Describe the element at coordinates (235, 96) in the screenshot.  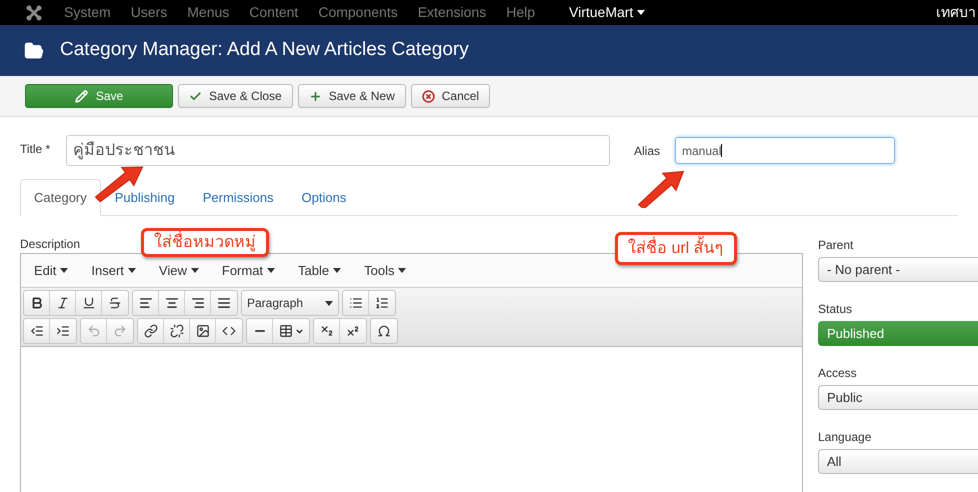
I see `toolbar-button: Save & Close` at that location.